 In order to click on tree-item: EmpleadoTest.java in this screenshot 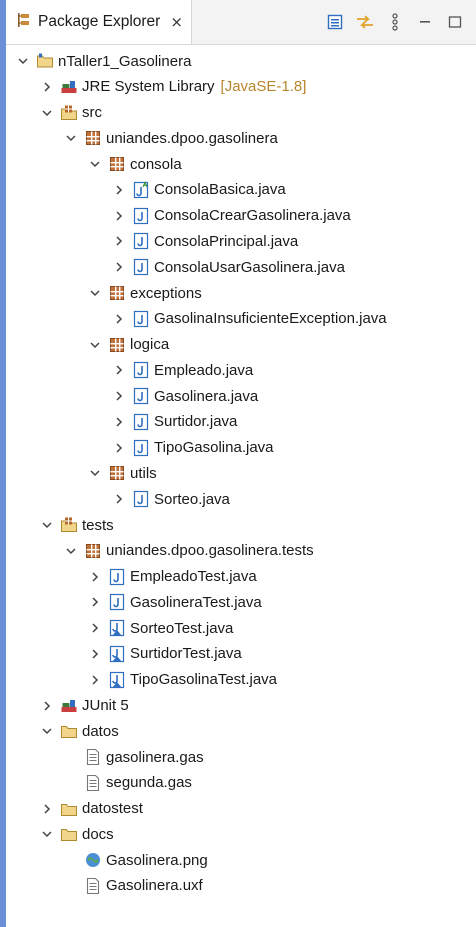, I will do `click(241, 577)`.